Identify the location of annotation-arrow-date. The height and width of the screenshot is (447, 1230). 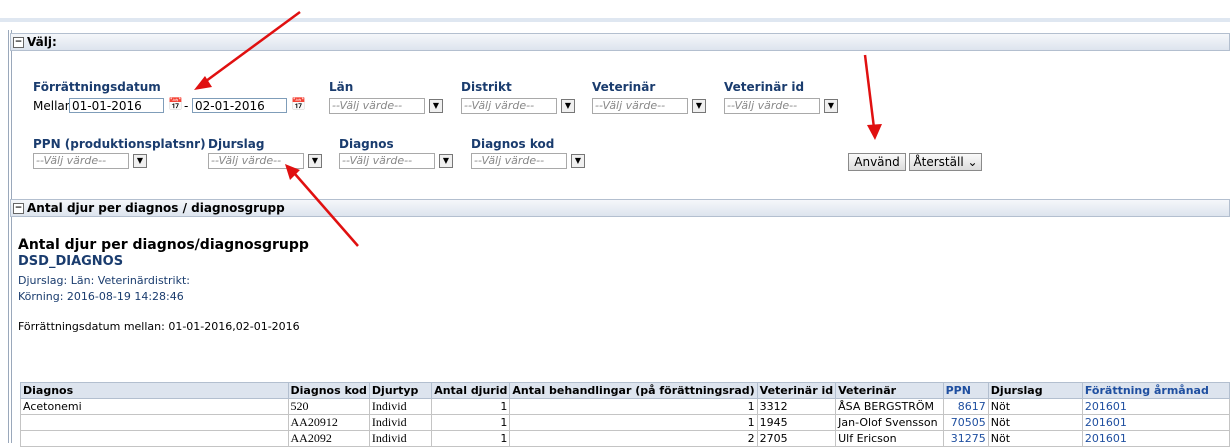
(251, 48).